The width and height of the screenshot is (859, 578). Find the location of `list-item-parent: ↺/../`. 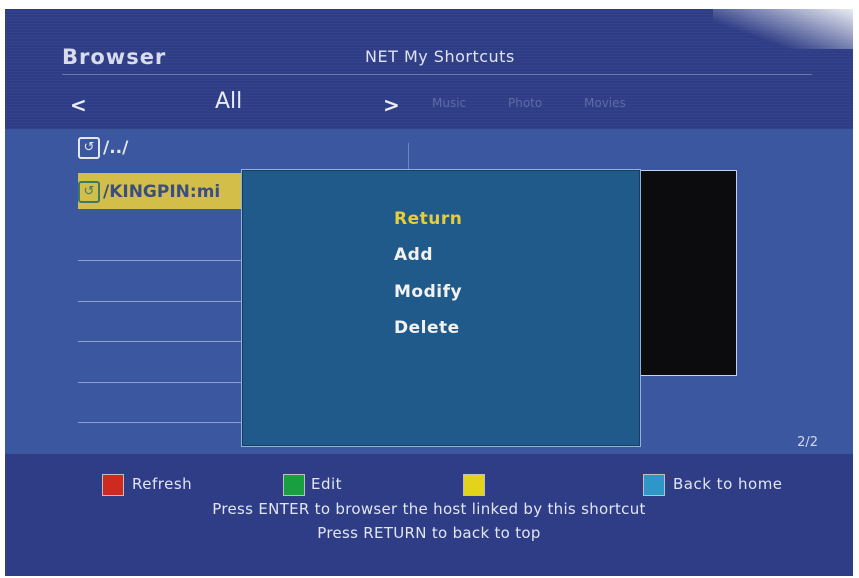

list-item-parent: ↺/../ is located at coordinates (103, 153).